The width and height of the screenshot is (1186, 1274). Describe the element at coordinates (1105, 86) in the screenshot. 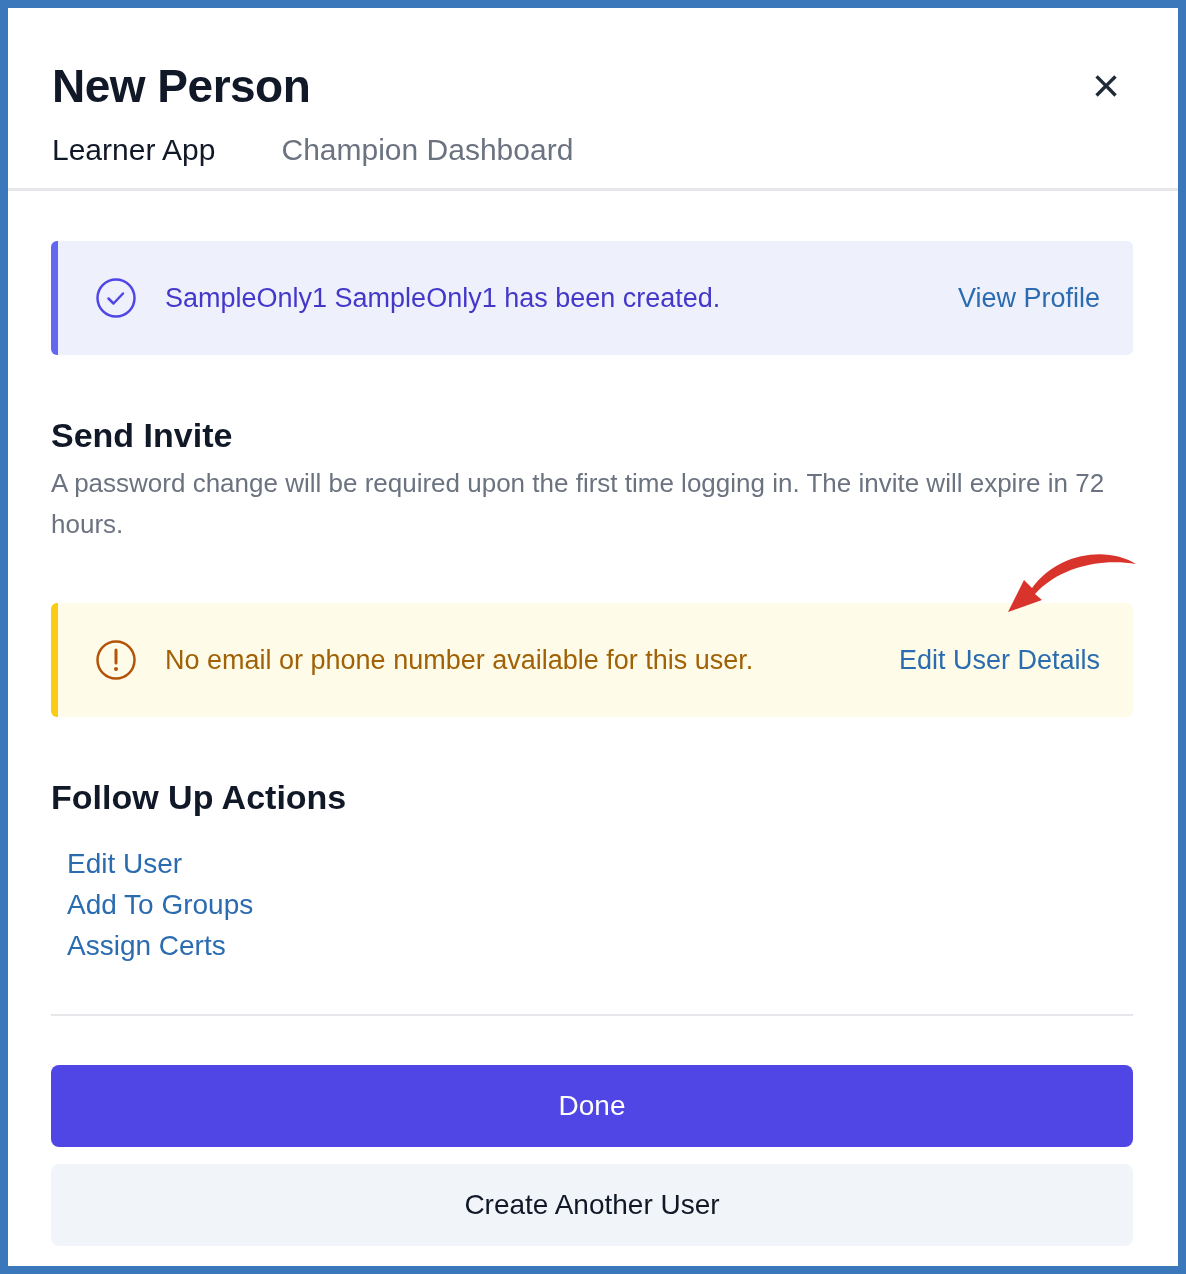

I see `close-button: ×` at that location.